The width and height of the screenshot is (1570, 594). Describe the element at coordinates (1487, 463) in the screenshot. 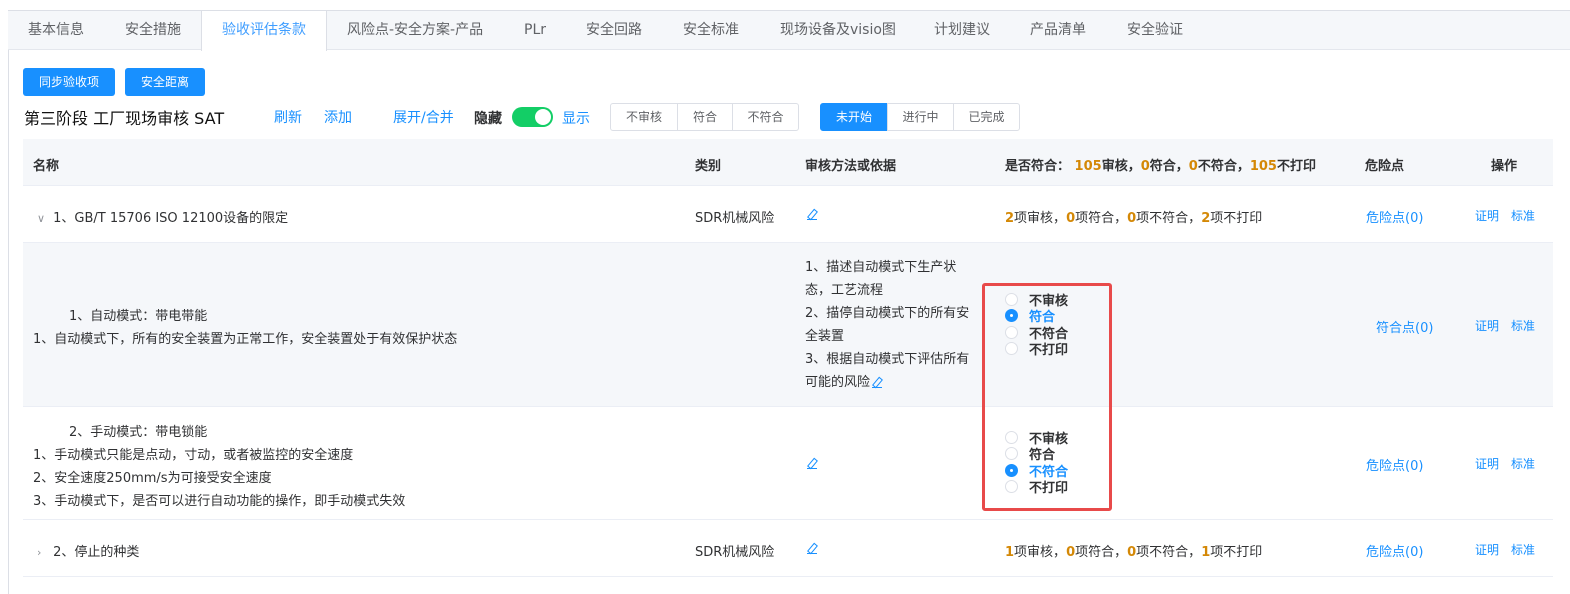

I see `item-2-proof-link: 证明` at that location.